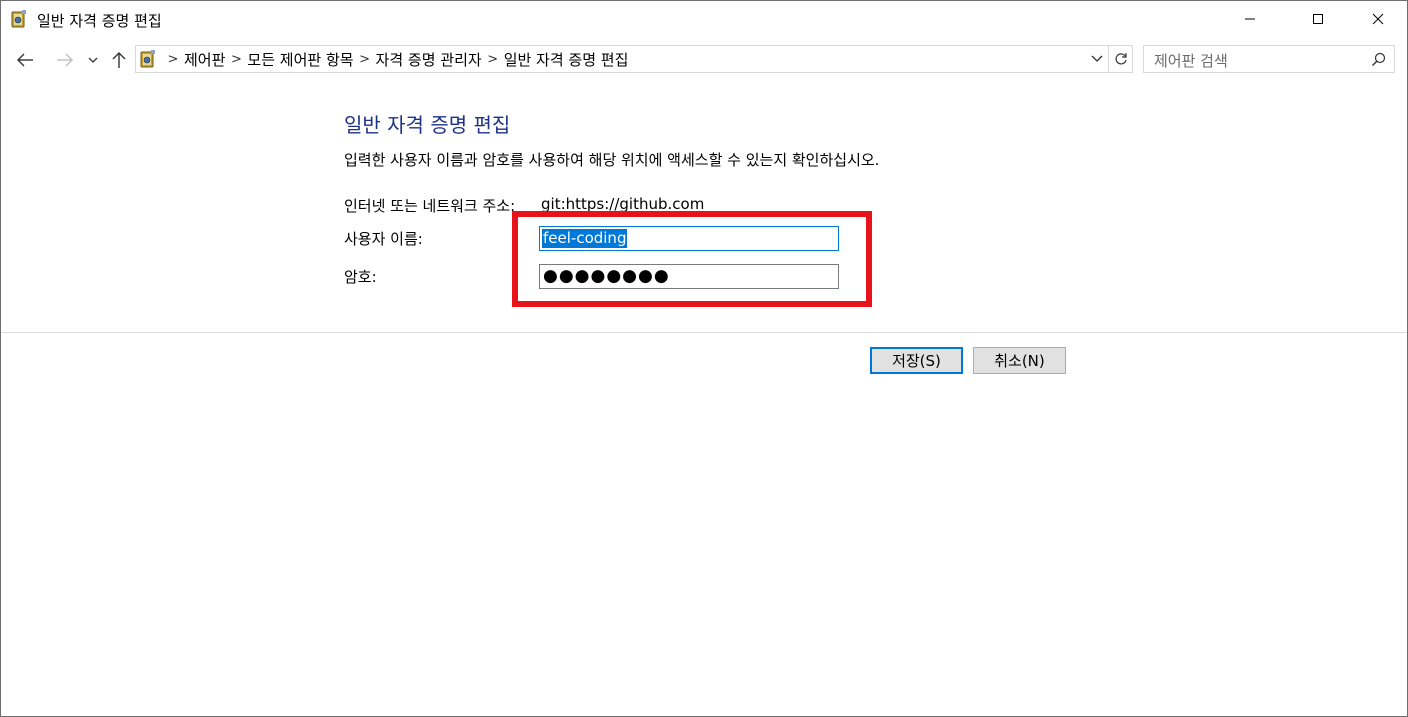  I want to click on maximize-icon, so click(1318, 19).